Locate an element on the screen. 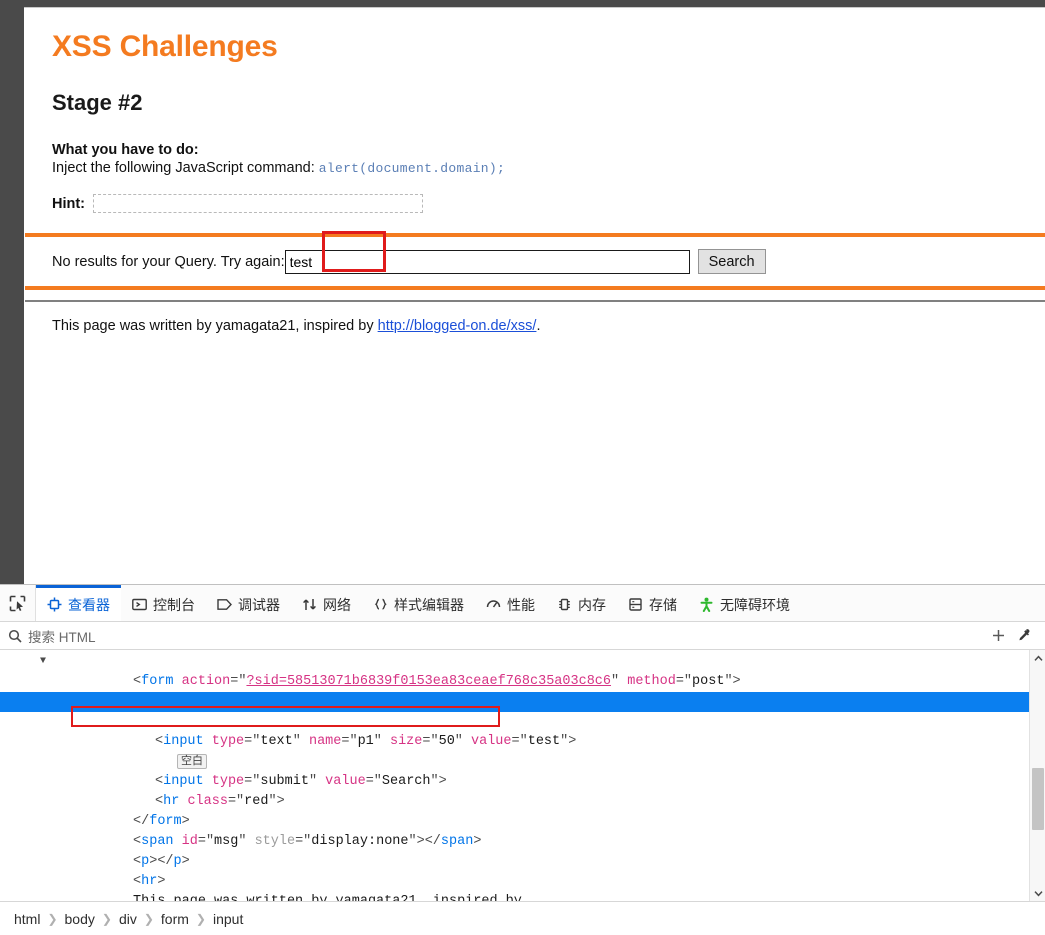 The width and height of the screenshot is (1045, 935). tab-label: 调试器 is located at coordinates (259, 604).